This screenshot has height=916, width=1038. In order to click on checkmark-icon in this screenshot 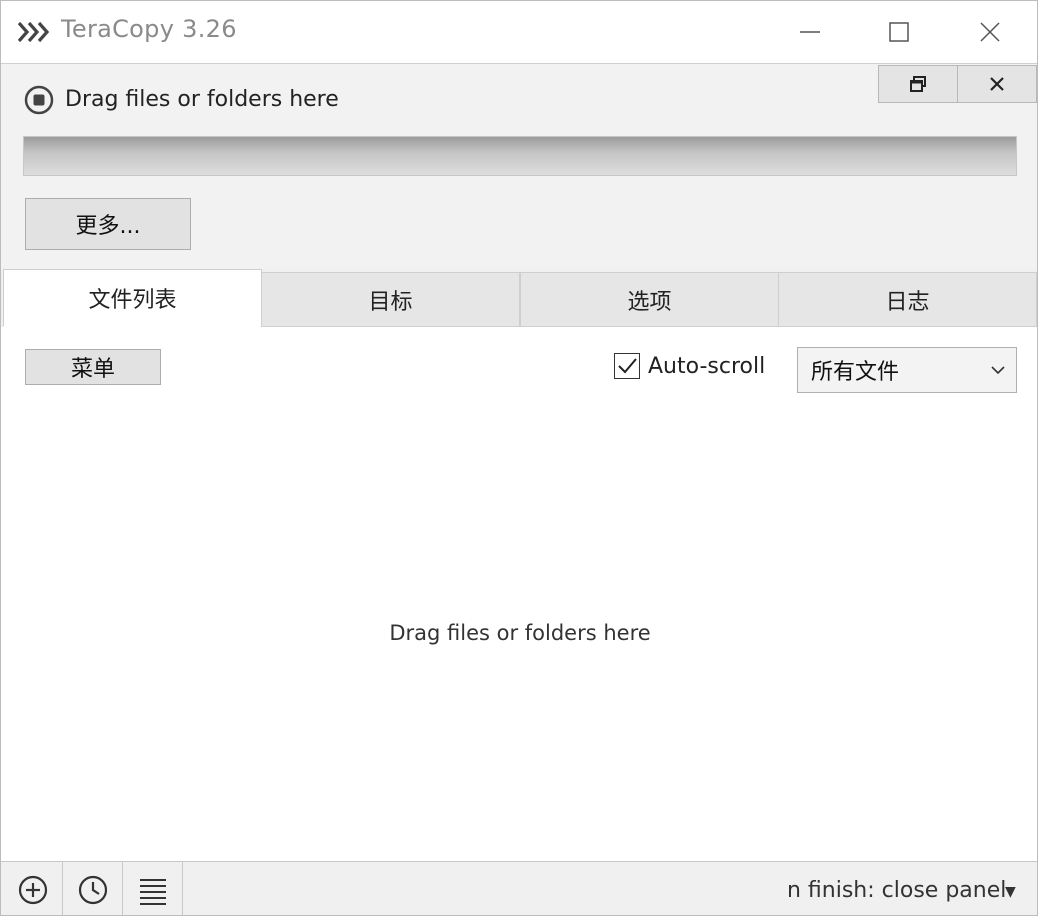, I will do `click(627, 366)`.